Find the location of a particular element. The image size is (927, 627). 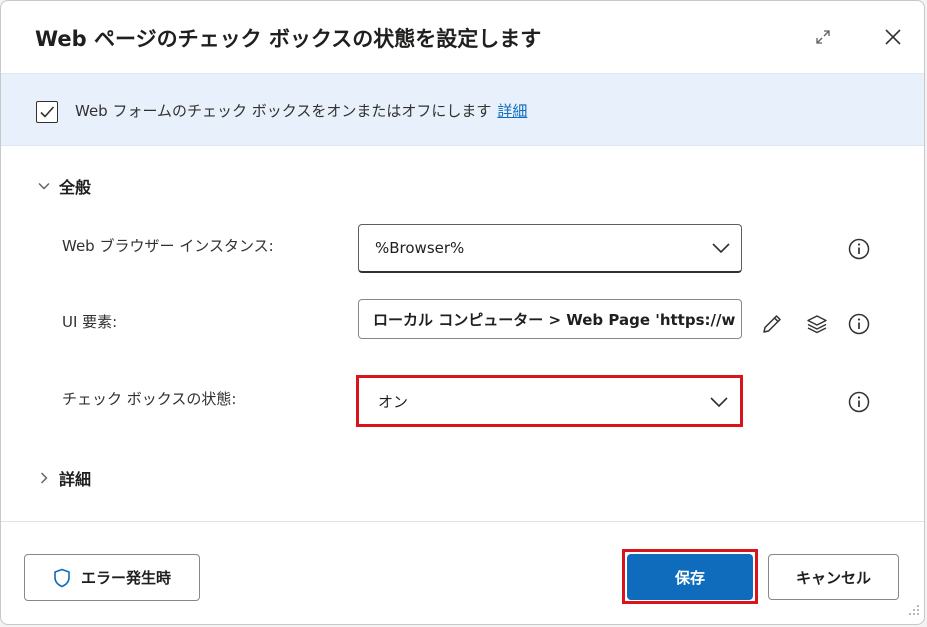

expand-button is located at coordinates (823, 37).